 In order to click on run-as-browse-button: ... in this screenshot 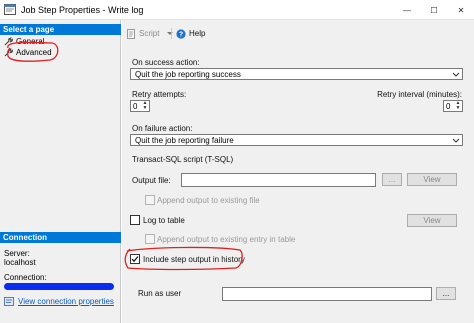, I will do `click(446, 293)`.